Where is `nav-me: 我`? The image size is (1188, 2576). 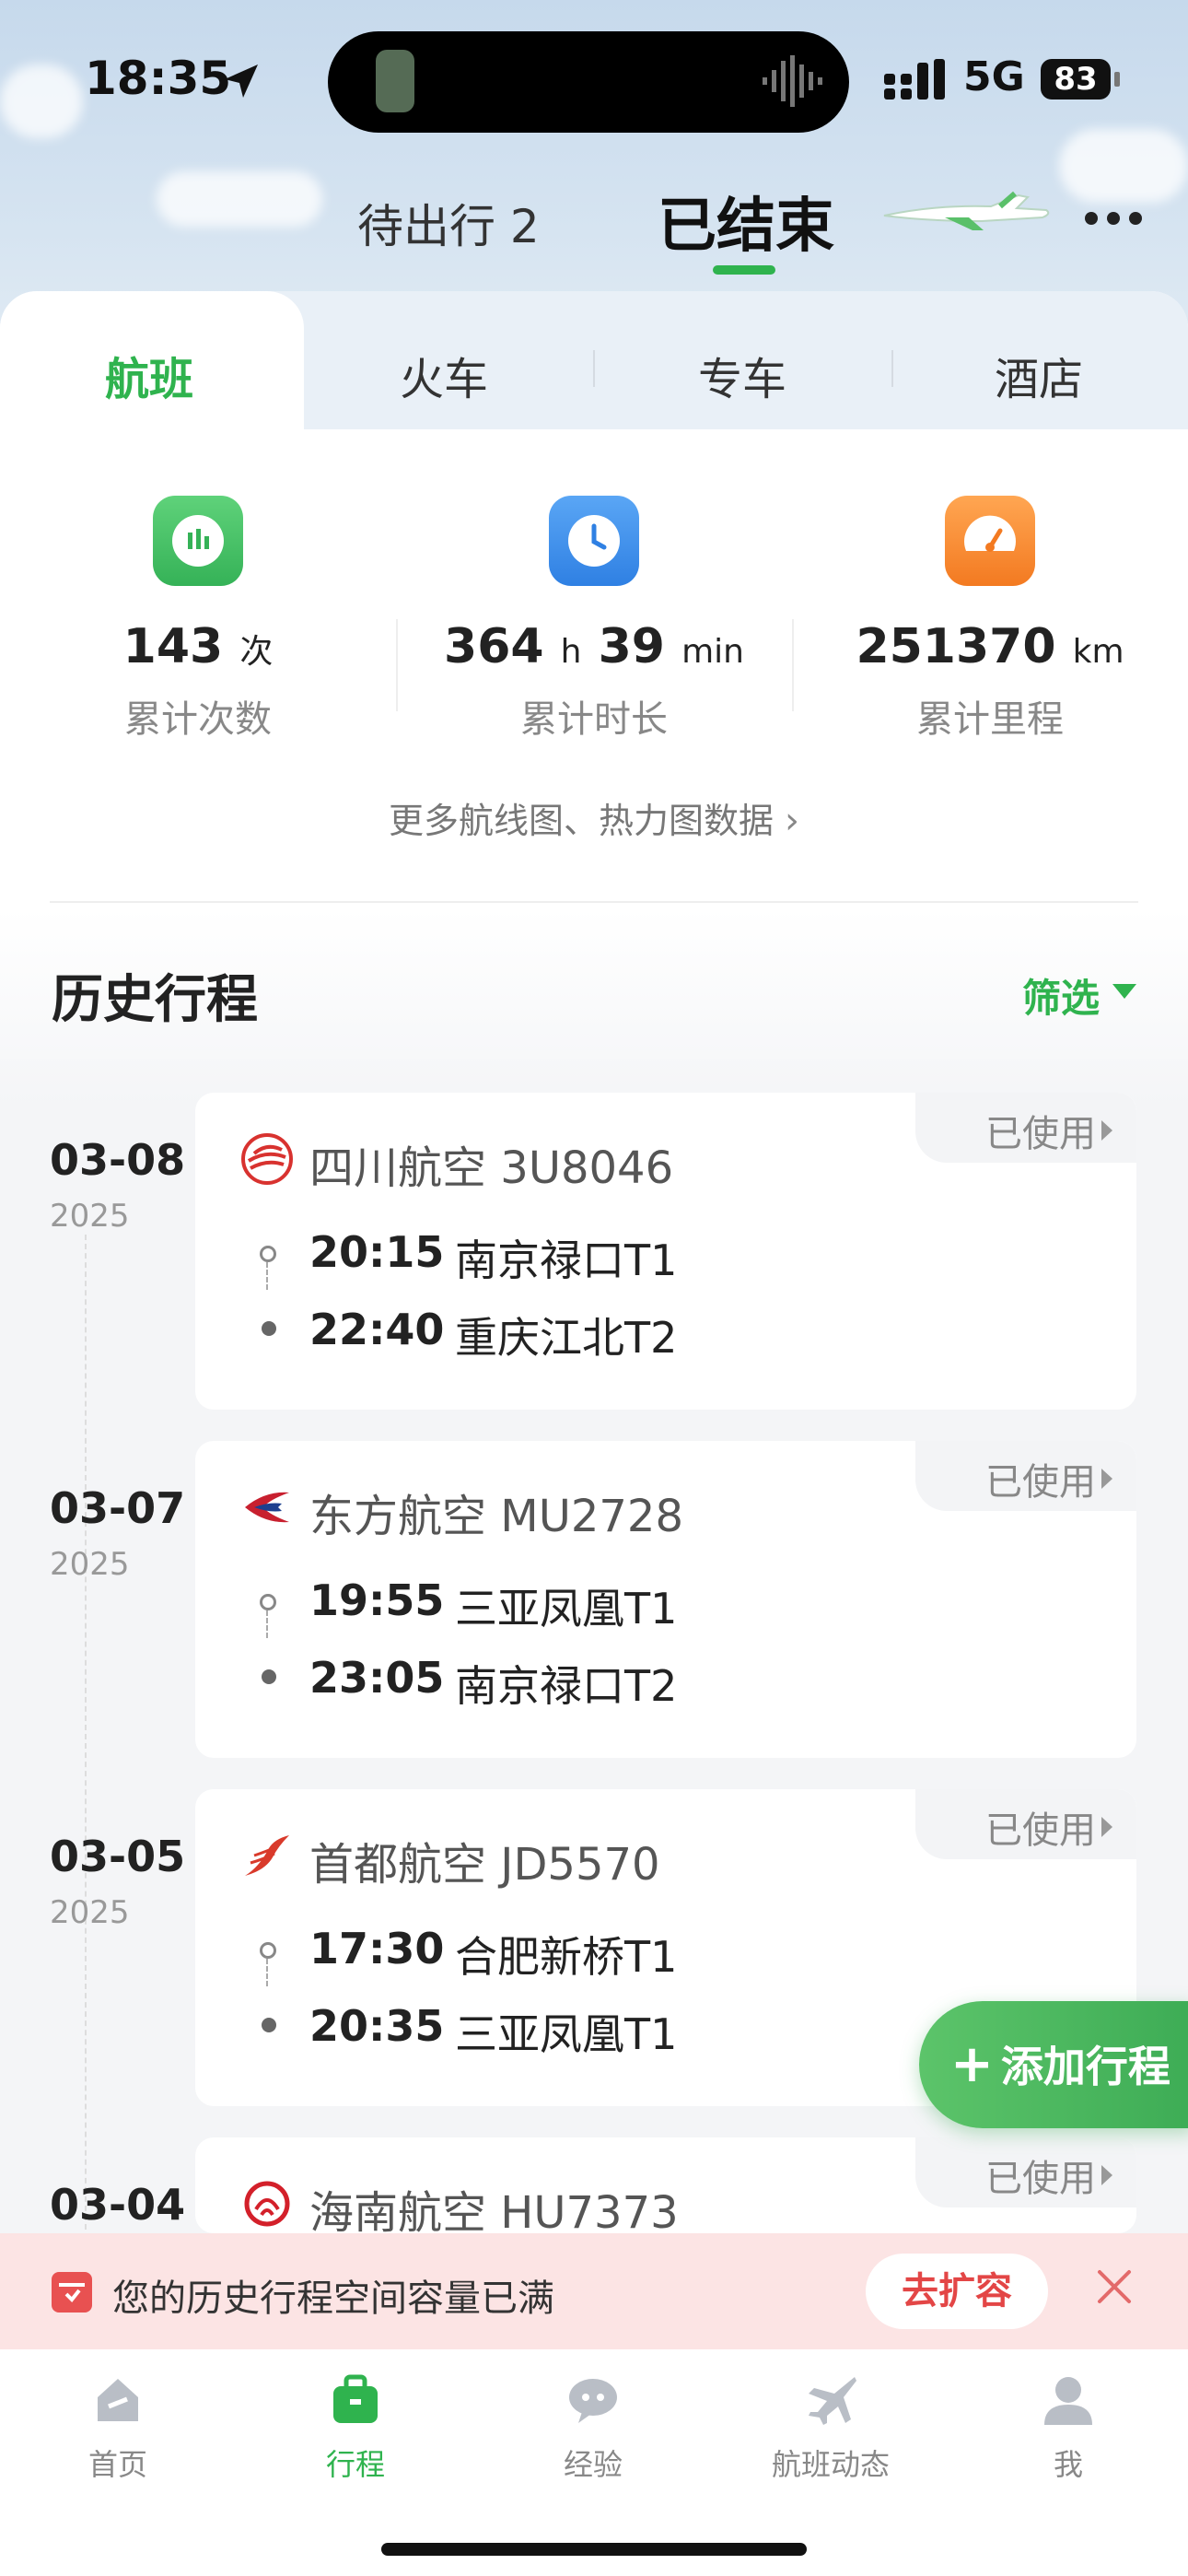
nav-me: 我 is located at coordinates (1068, 2427).